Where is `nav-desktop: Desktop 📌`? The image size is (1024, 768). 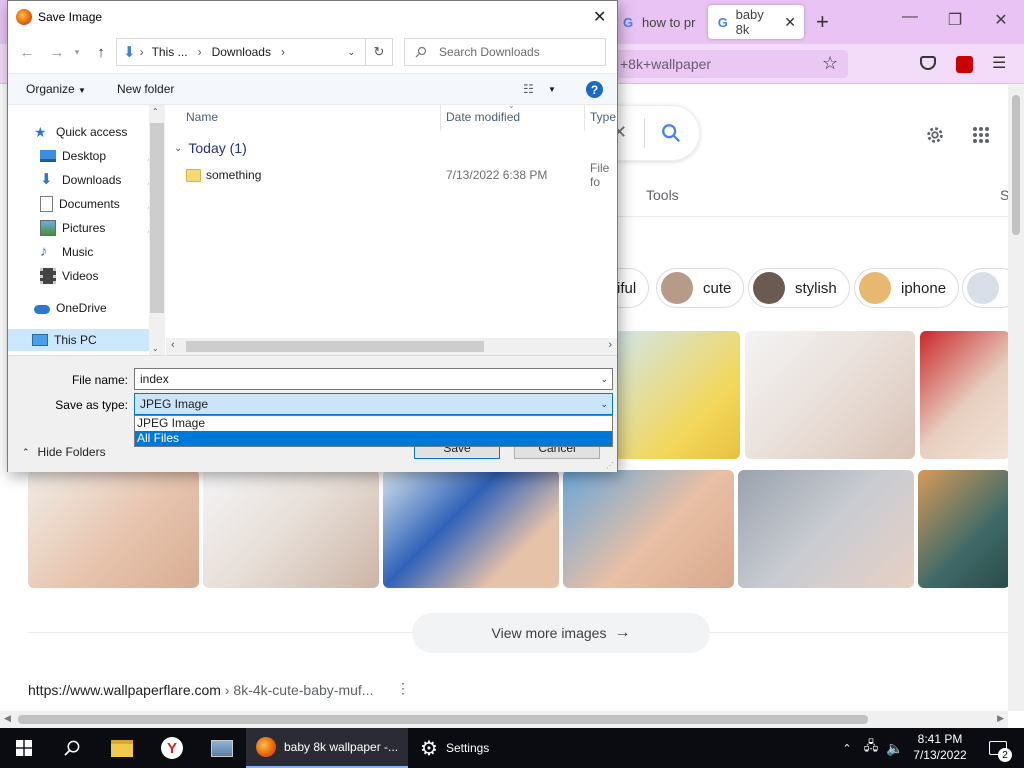
nav-desktop: Desktop 📌 is located at coordinates (99, 156).